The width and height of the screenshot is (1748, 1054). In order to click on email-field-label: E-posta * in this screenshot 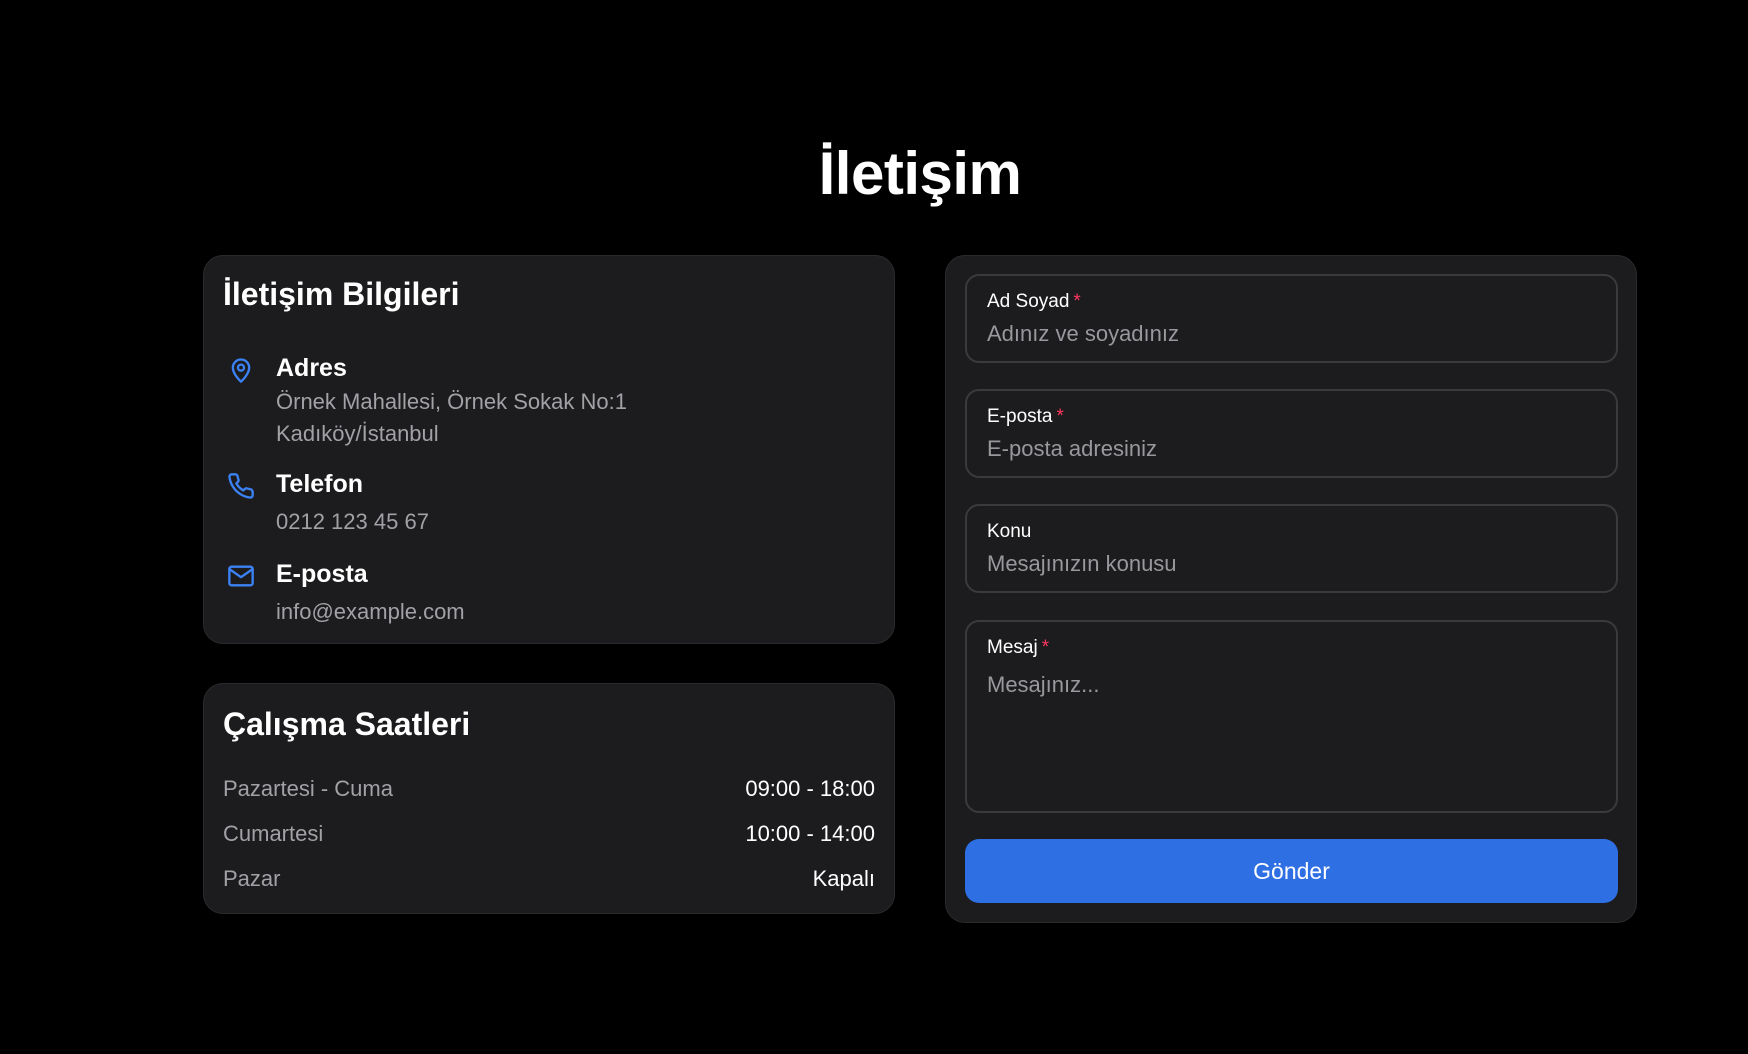, I will do `click(1025, 416)`.